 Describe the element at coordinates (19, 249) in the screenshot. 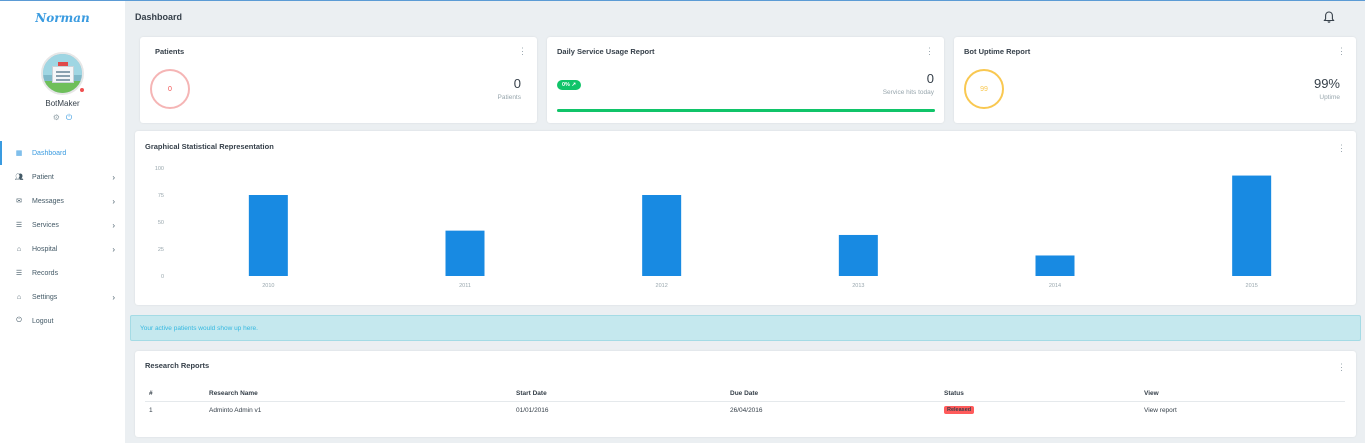

I see `hospital-icon: ⌂` at that location.